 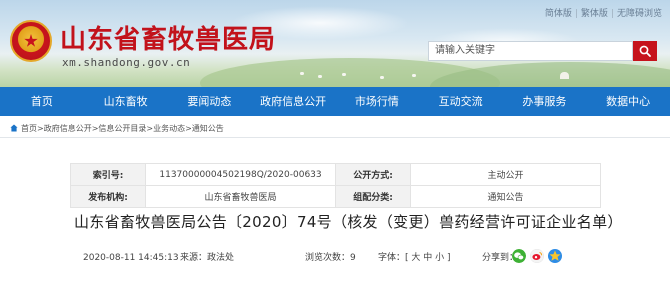 I want to click on nav-item-home: 首页, so click(x=42, y=101).